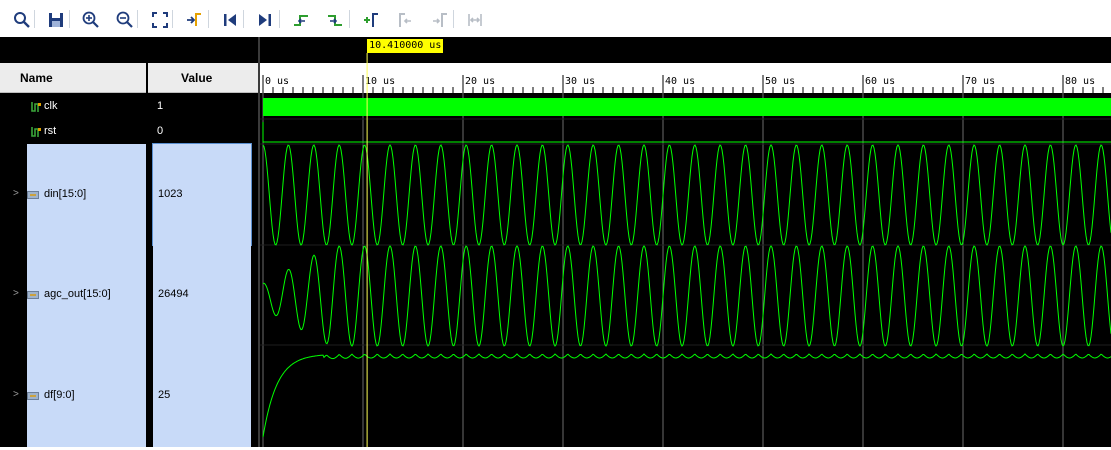 The image size is (1111, 450). Describe the element at coordinates (173, 294) in the screenshot. I see `signal-value: 26494` at that location.